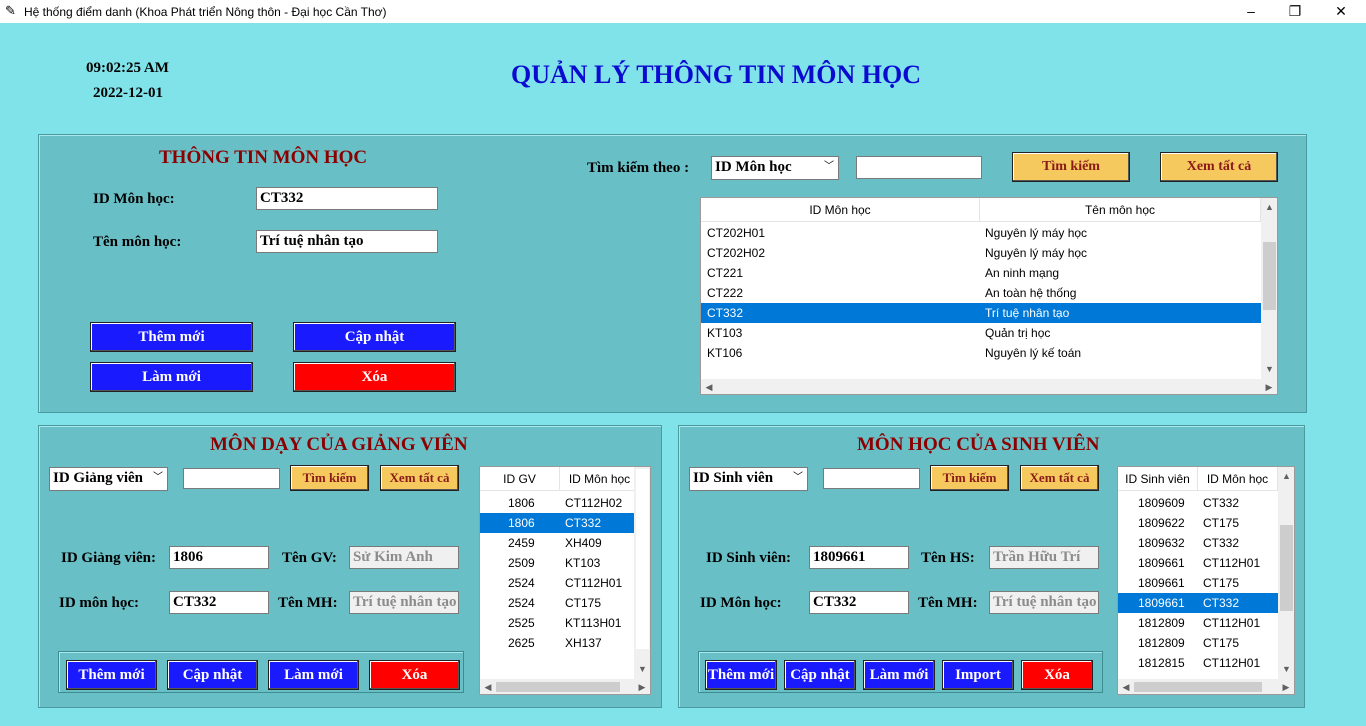 The height and width of the screenshot is (726, 1366). Describe the element at coordinates (329, 478) in the screenshot. I see `teacher-search-button: Tìm kiếm` at that location.